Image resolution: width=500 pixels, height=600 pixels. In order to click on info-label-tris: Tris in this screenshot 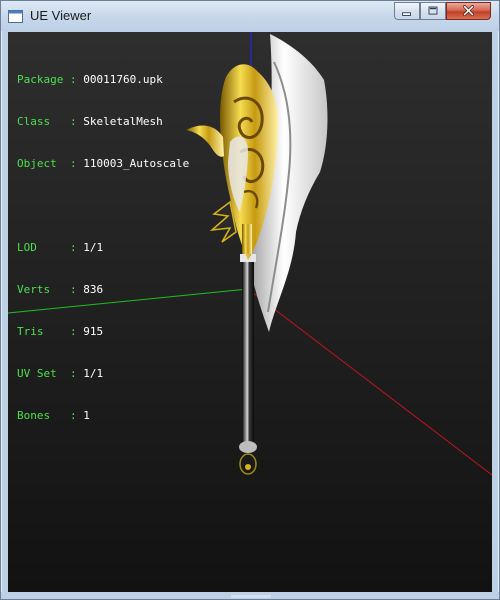, I will do `click(40, 331)`.